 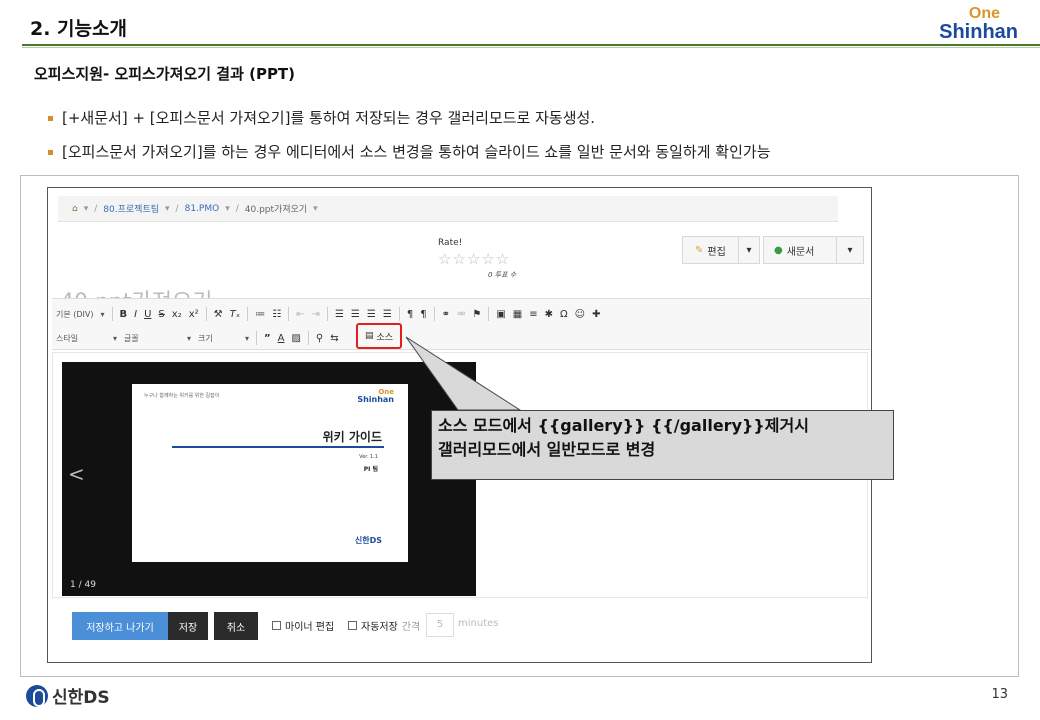 What do you see at coordinates (850, 250) in the screenshot?
I see `new-document-dropdown-button: ▾` at bounding box center [850, 250].